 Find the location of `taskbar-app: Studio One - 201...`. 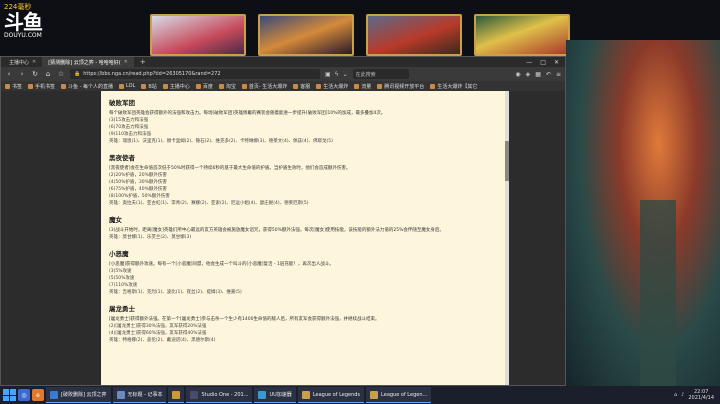

taskbar-app: Studio One - 201... is located at coordinates (219, 395).